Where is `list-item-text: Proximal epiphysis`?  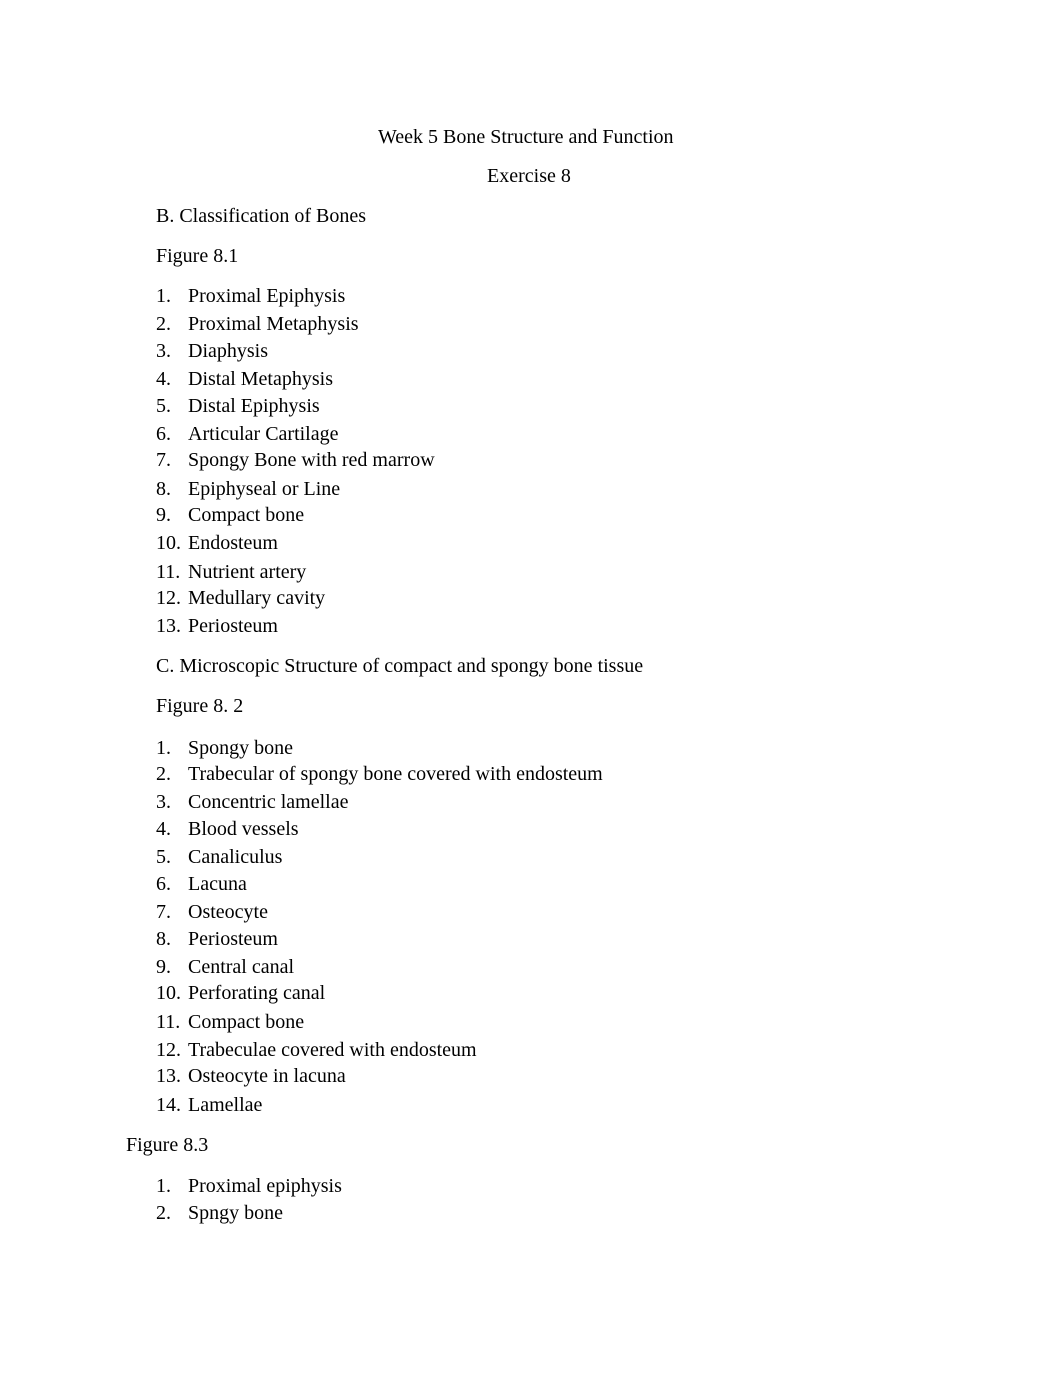 list-item-text: Proximal epiphysis is located at coordinates (265, 1186).